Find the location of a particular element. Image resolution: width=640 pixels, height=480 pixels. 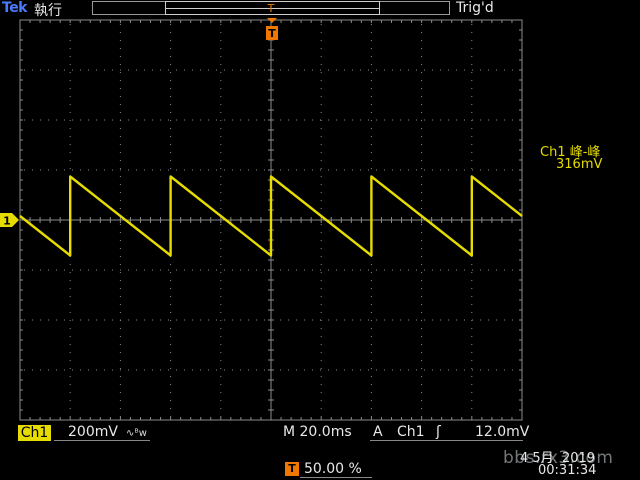

ch1-ground-marker-icon: 1 is located at coordinates (10, 220).